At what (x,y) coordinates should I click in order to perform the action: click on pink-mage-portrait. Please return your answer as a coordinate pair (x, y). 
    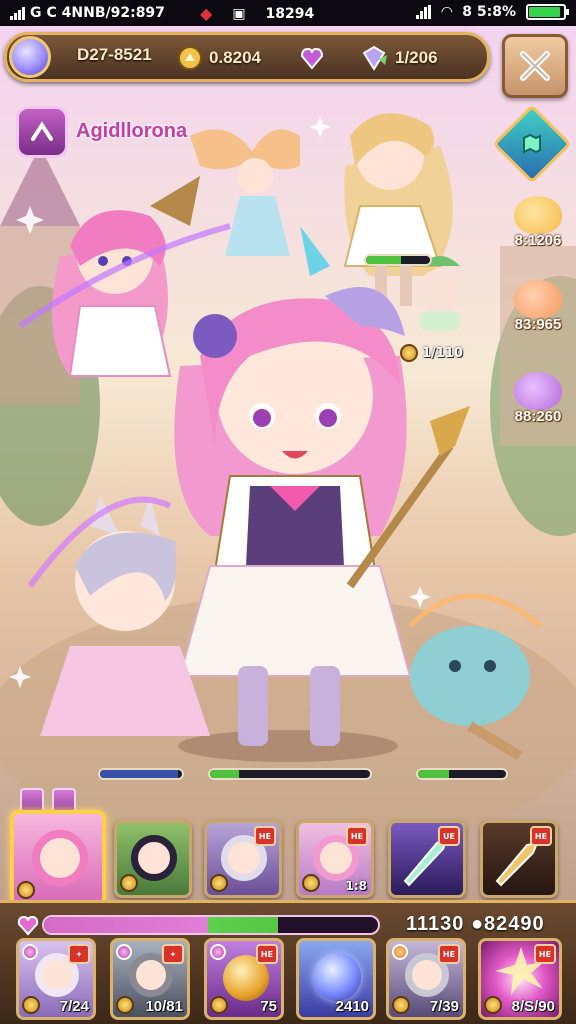
    Looking at the image, I should click on (60, 858).